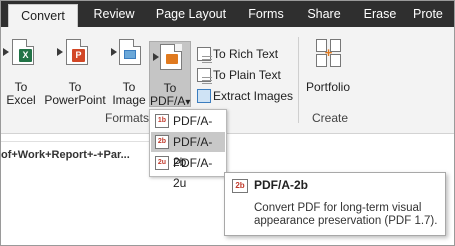  I want to click on pdfa-dropdown-menu: 1b PDF/A-1b 2b PDF/A-2b 2u PDF/A-2u, so click(188, 149).